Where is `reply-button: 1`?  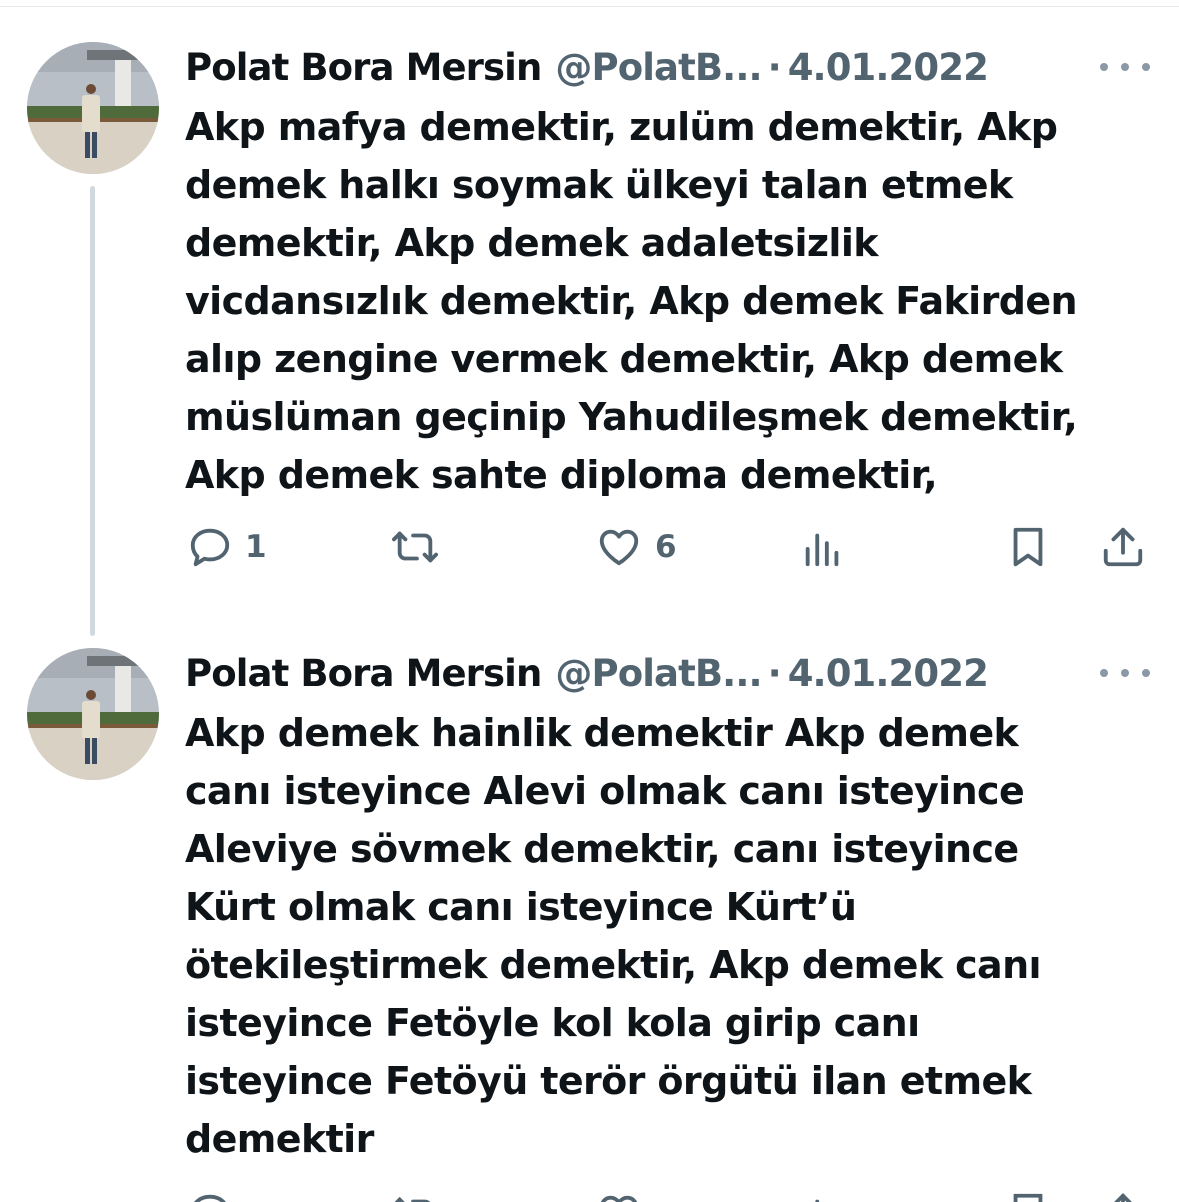 reply-button: 1 is located at coordinates (227, 547).